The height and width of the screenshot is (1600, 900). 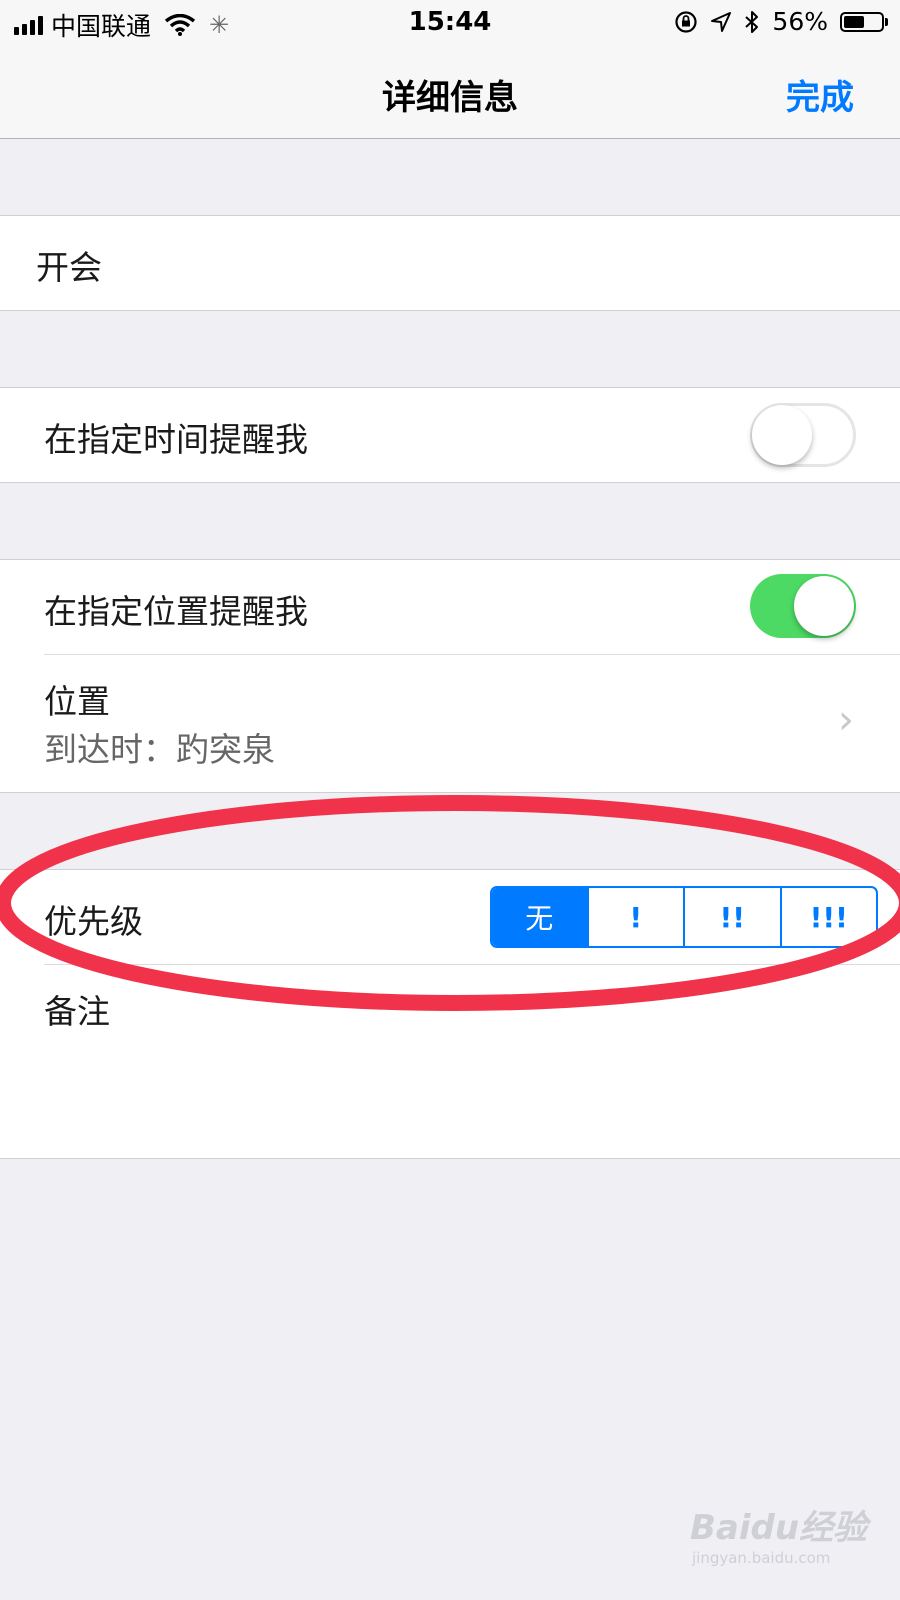 I want to click on location-label: 位置, so click(x=77, y=701).